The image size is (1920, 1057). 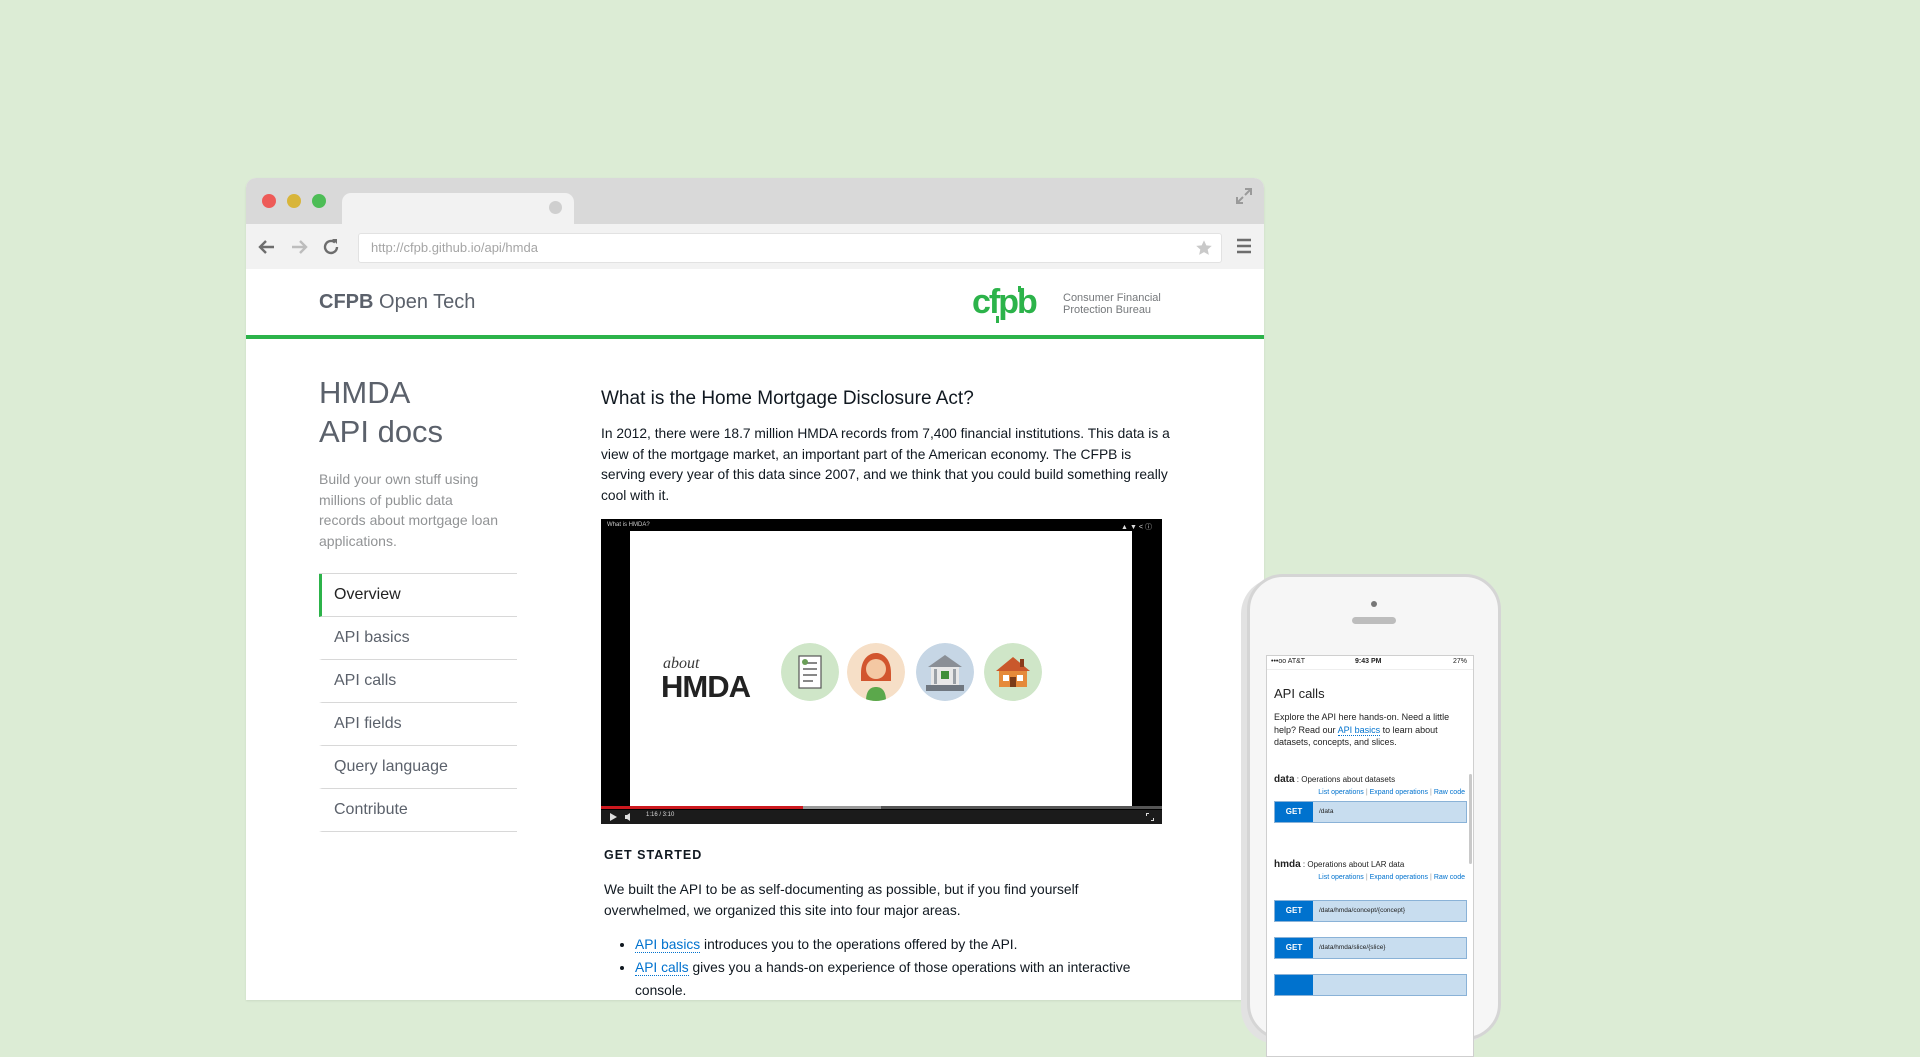 I want to click on endpoint-path: /data/hmda/concept/{concept}, so click(x=1362, y=910).